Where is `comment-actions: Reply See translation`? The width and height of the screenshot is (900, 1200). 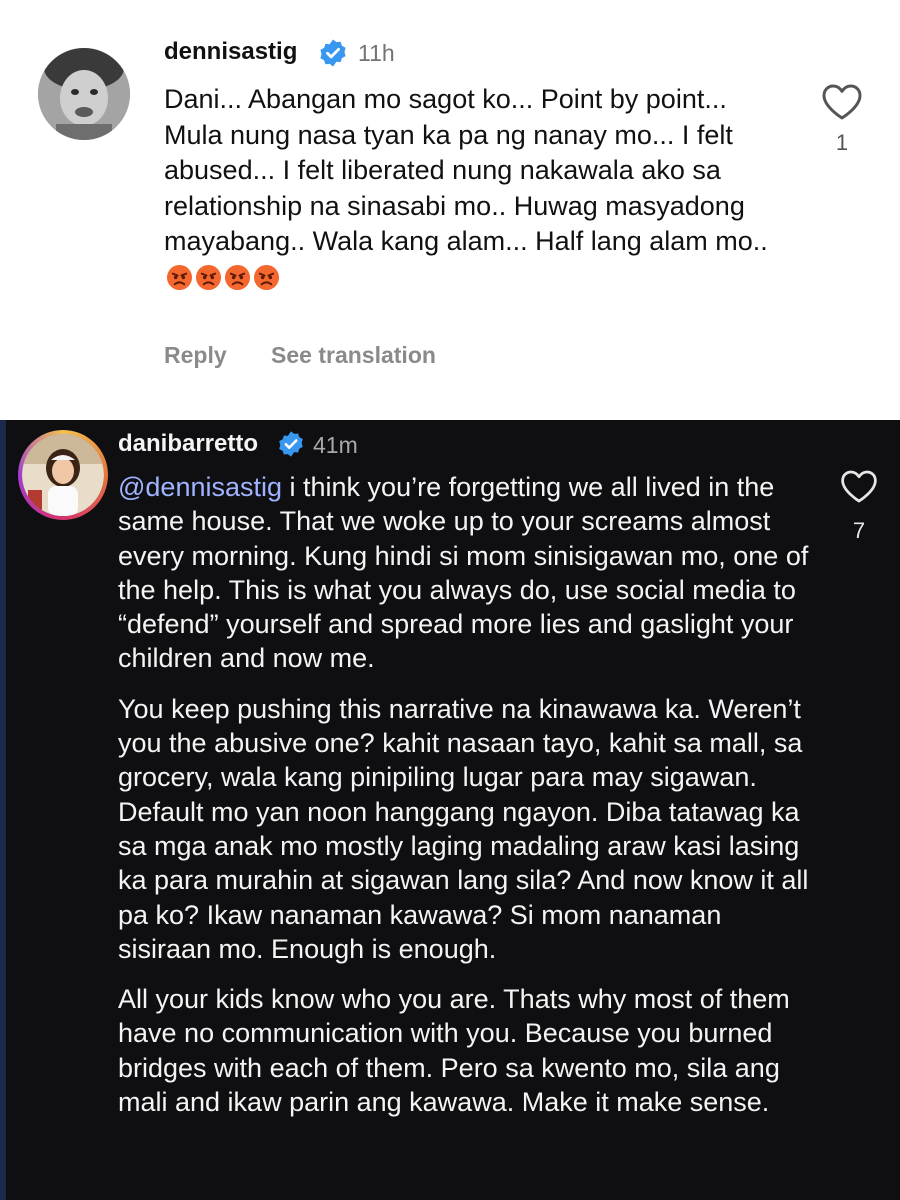
comment-actions: Reply See translation is located at coordinates (319, 355).